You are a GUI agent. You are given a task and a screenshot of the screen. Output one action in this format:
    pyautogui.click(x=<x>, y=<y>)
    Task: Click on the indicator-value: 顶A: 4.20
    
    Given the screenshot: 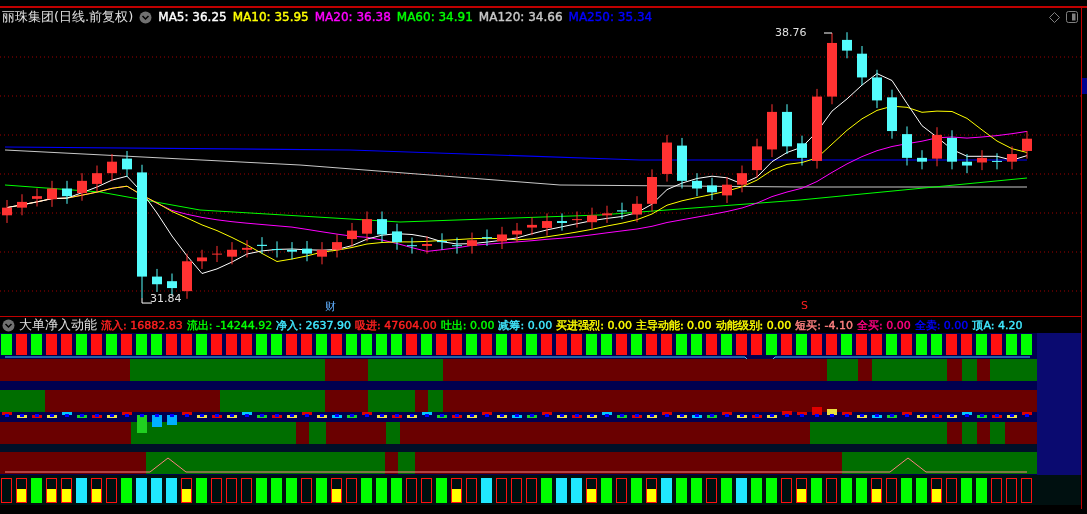 What is the action you would take?
    pyautogui.click(x=997, y=325)
    